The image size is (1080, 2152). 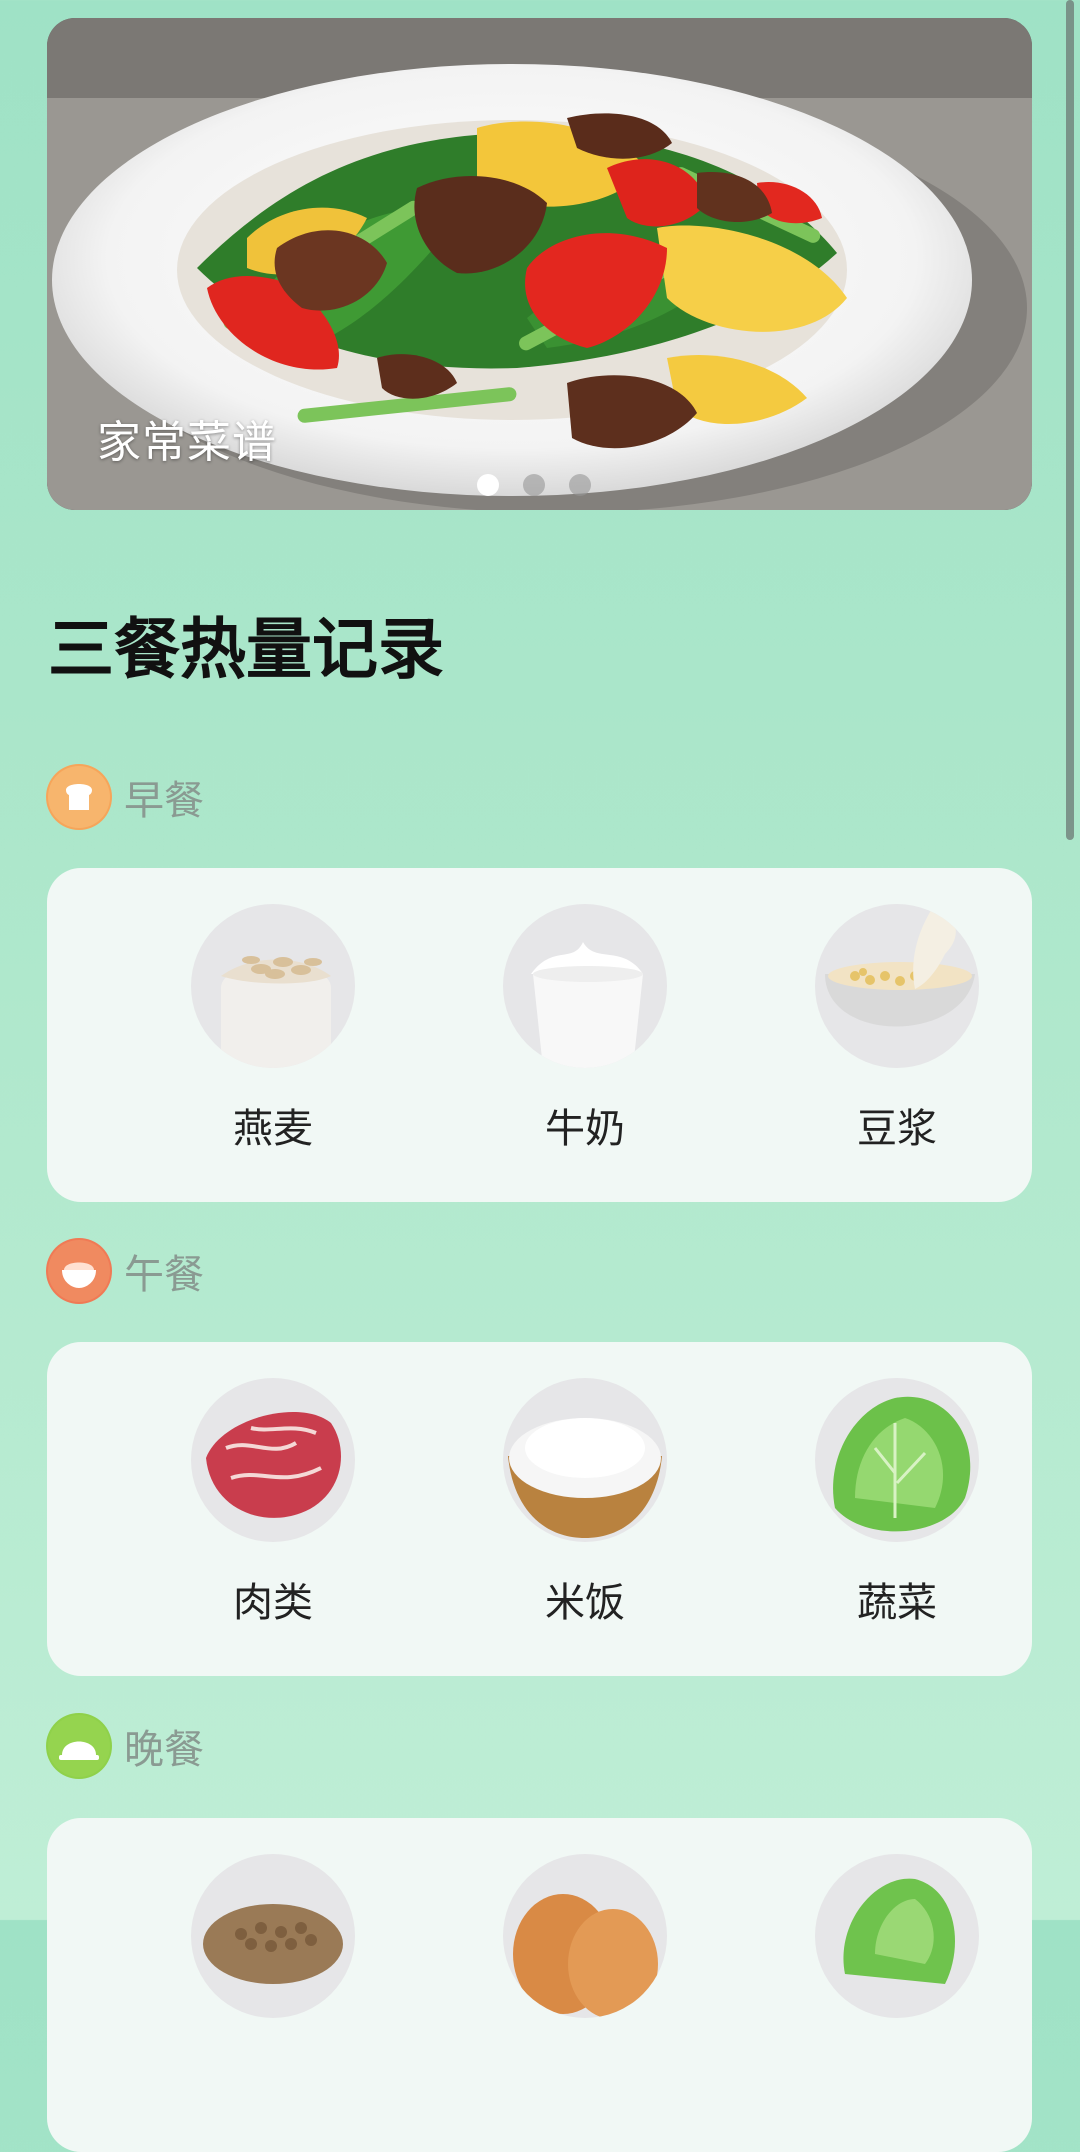 I want to click on food-item-meat: 肉类, so click(x=273, y=1503).